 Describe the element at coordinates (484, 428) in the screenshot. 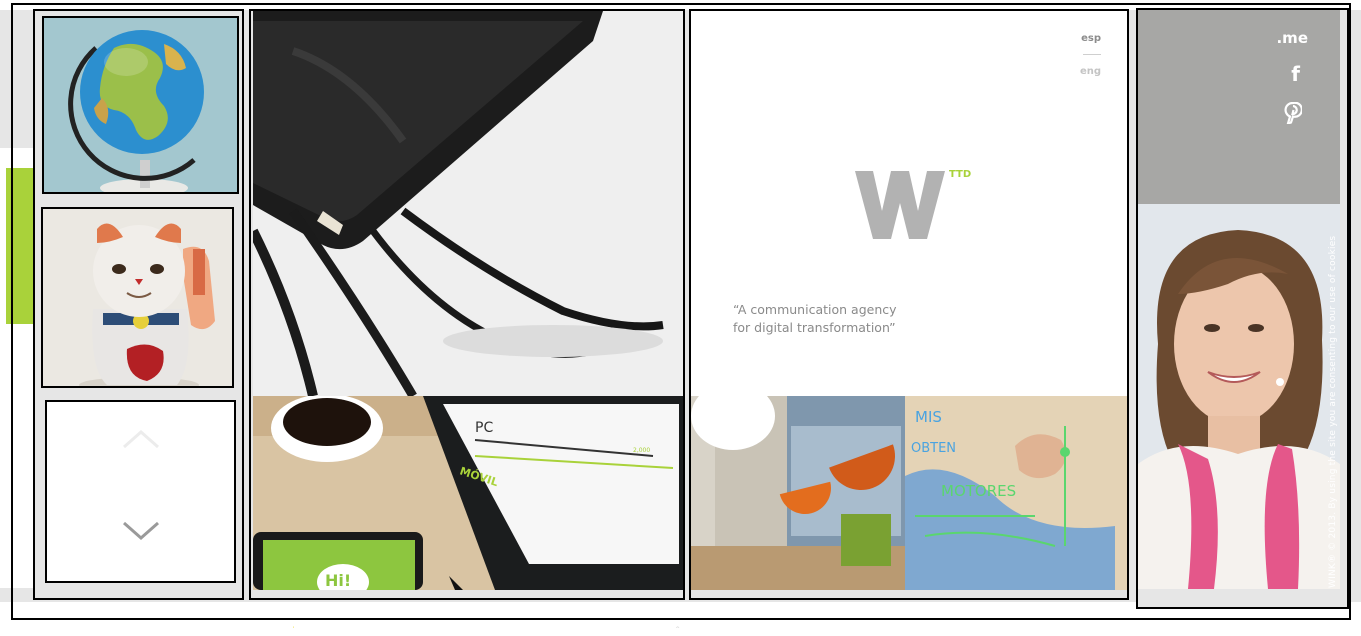

I see `tablet-pc-label: PC` at that location.